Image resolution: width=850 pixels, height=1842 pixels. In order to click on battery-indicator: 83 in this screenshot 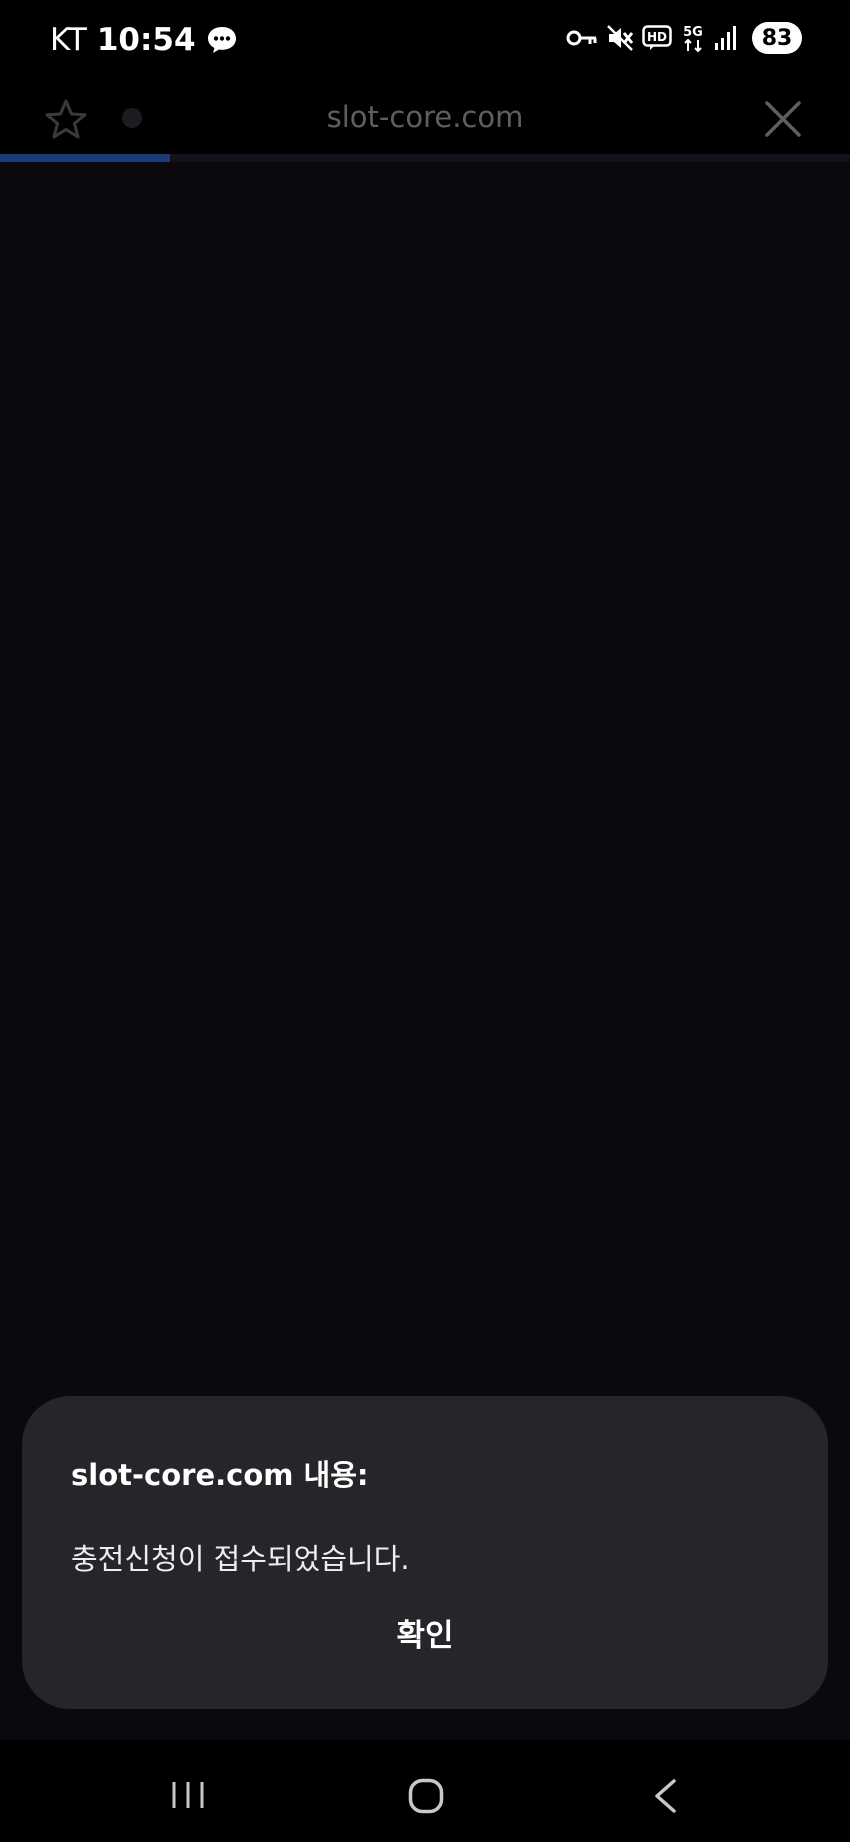, I will do `click(777, 38)`.